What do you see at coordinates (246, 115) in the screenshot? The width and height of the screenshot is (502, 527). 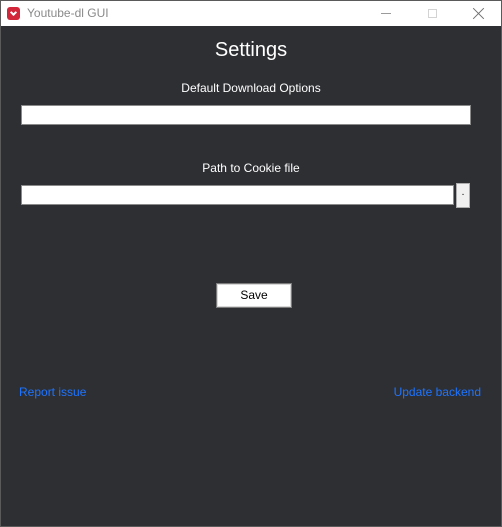 I see `download-options-input` at bounding box center [246, 115].